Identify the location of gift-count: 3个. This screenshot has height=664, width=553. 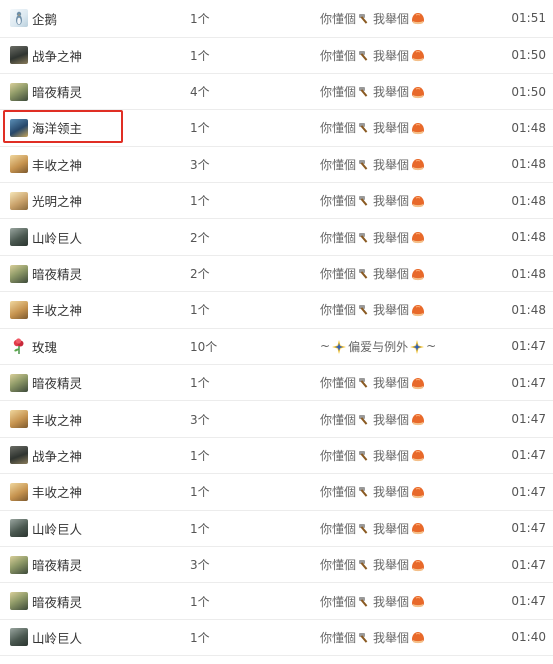
(200, 419).